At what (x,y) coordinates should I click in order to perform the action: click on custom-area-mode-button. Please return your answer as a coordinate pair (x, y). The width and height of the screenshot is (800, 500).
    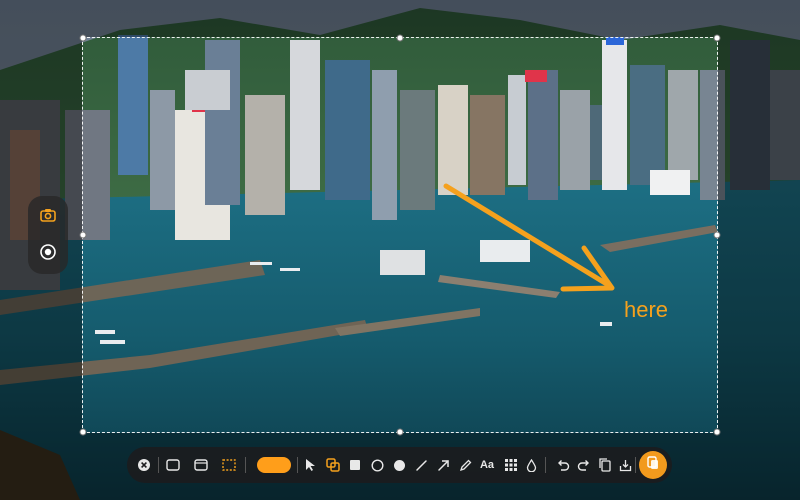
    Looking at the image, I should click on (229, 465).